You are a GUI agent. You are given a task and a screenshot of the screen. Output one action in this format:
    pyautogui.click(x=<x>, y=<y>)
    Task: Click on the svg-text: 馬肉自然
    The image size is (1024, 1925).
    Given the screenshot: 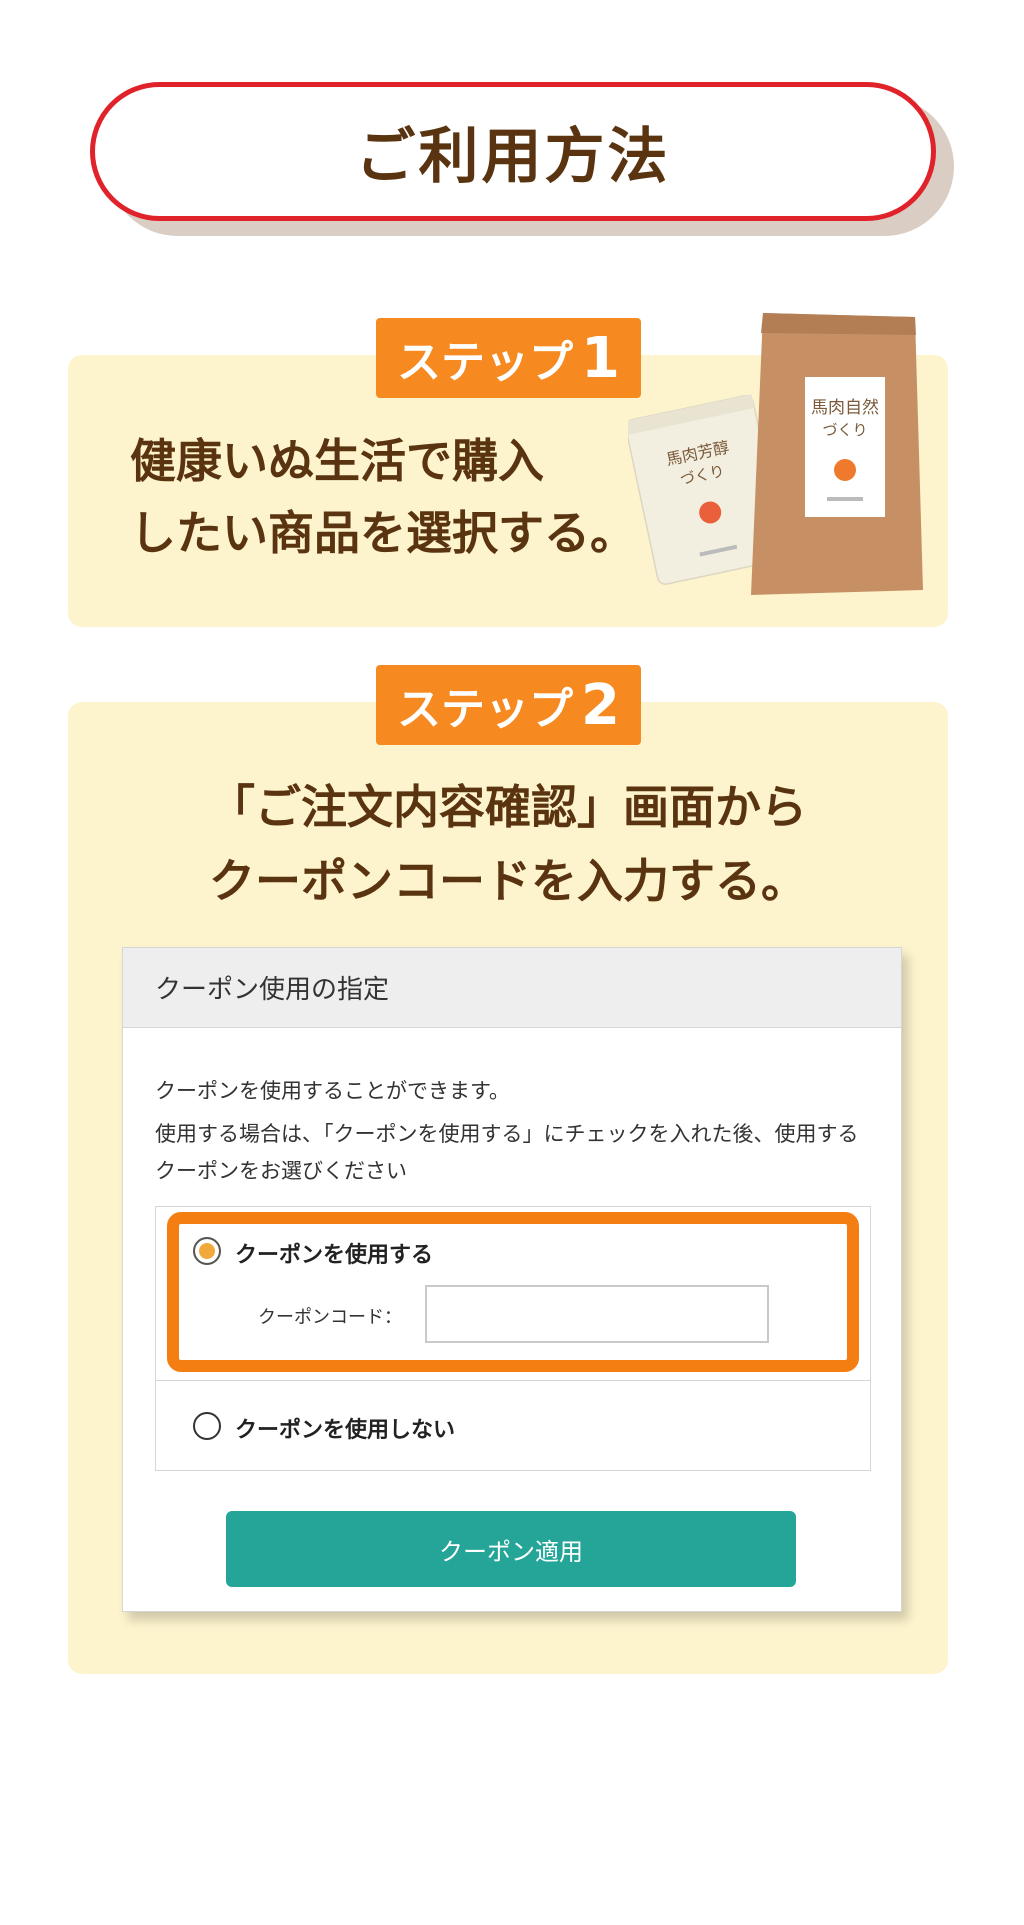 What is the action you would take?
    pyautogui.click(x=845, y=408)
    